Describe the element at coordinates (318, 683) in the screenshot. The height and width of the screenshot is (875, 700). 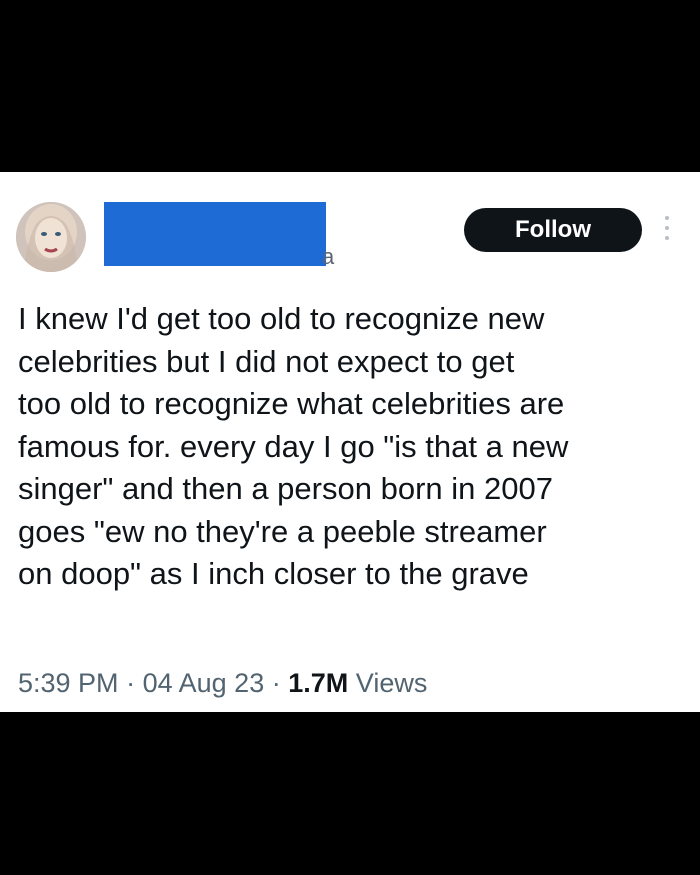
I see `views-count: 1.7M` at that location.